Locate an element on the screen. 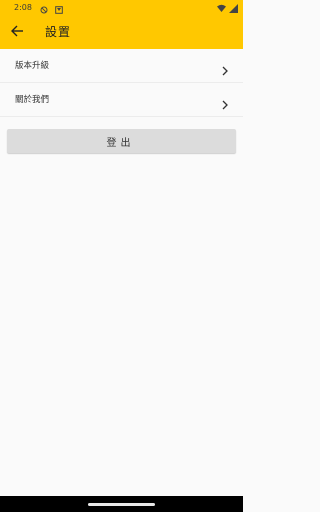 The height and width of the screenshot is (512, 320). blocked-icon is located at coordinates (44, 8).